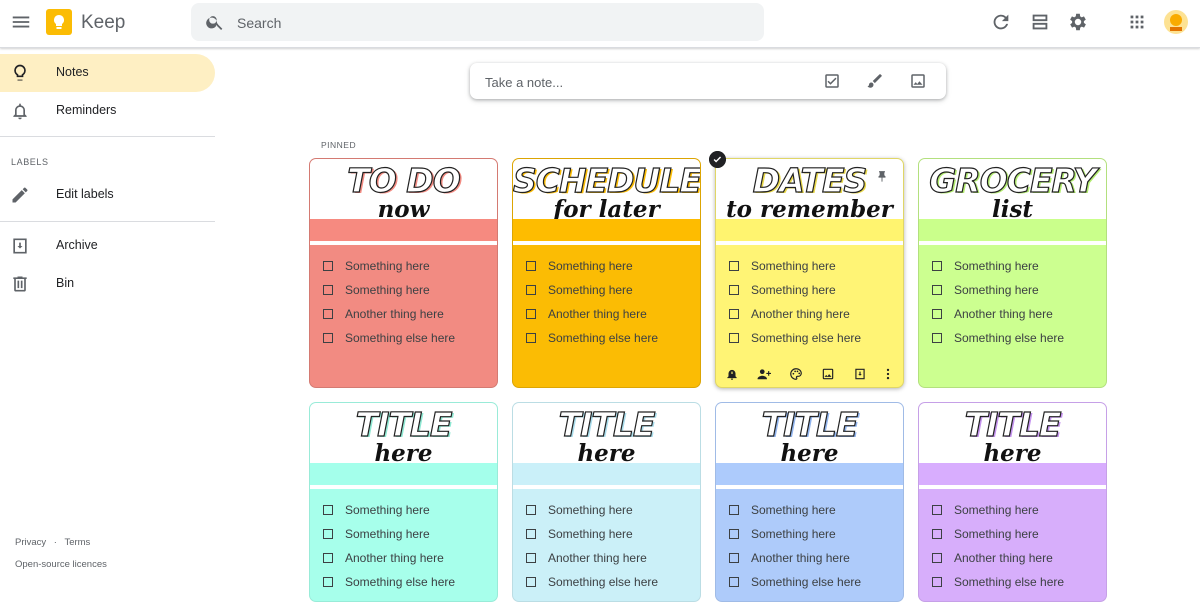  Describe the element at coordinates (21, 22) in the screenshot. I see `main-menu-icon` at that location.